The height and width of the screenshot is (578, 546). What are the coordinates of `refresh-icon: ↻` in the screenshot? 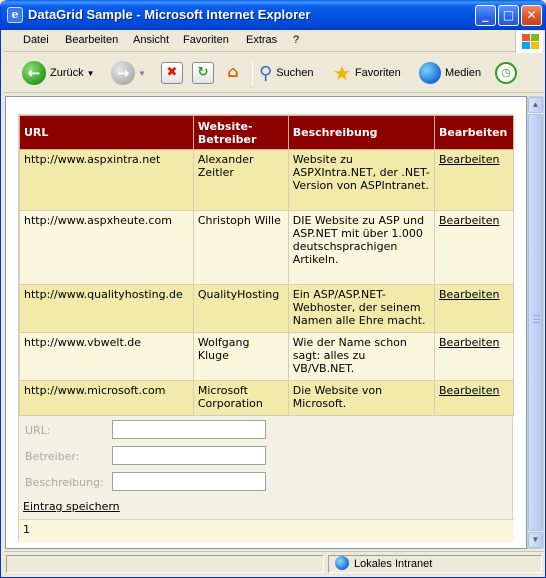 It's located at (203, 73).